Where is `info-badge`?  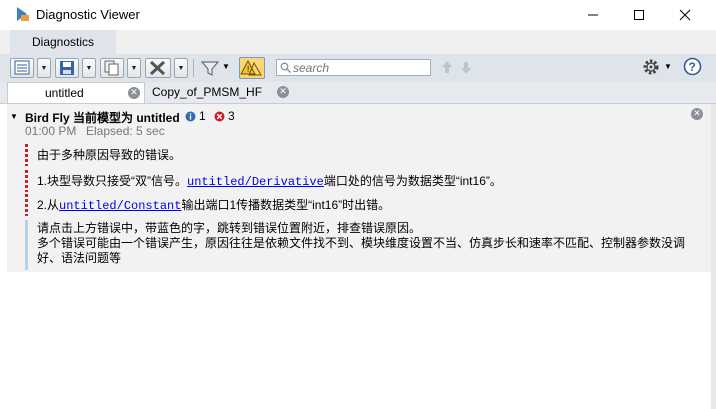 info-badge is located at coordinates (190, 118).